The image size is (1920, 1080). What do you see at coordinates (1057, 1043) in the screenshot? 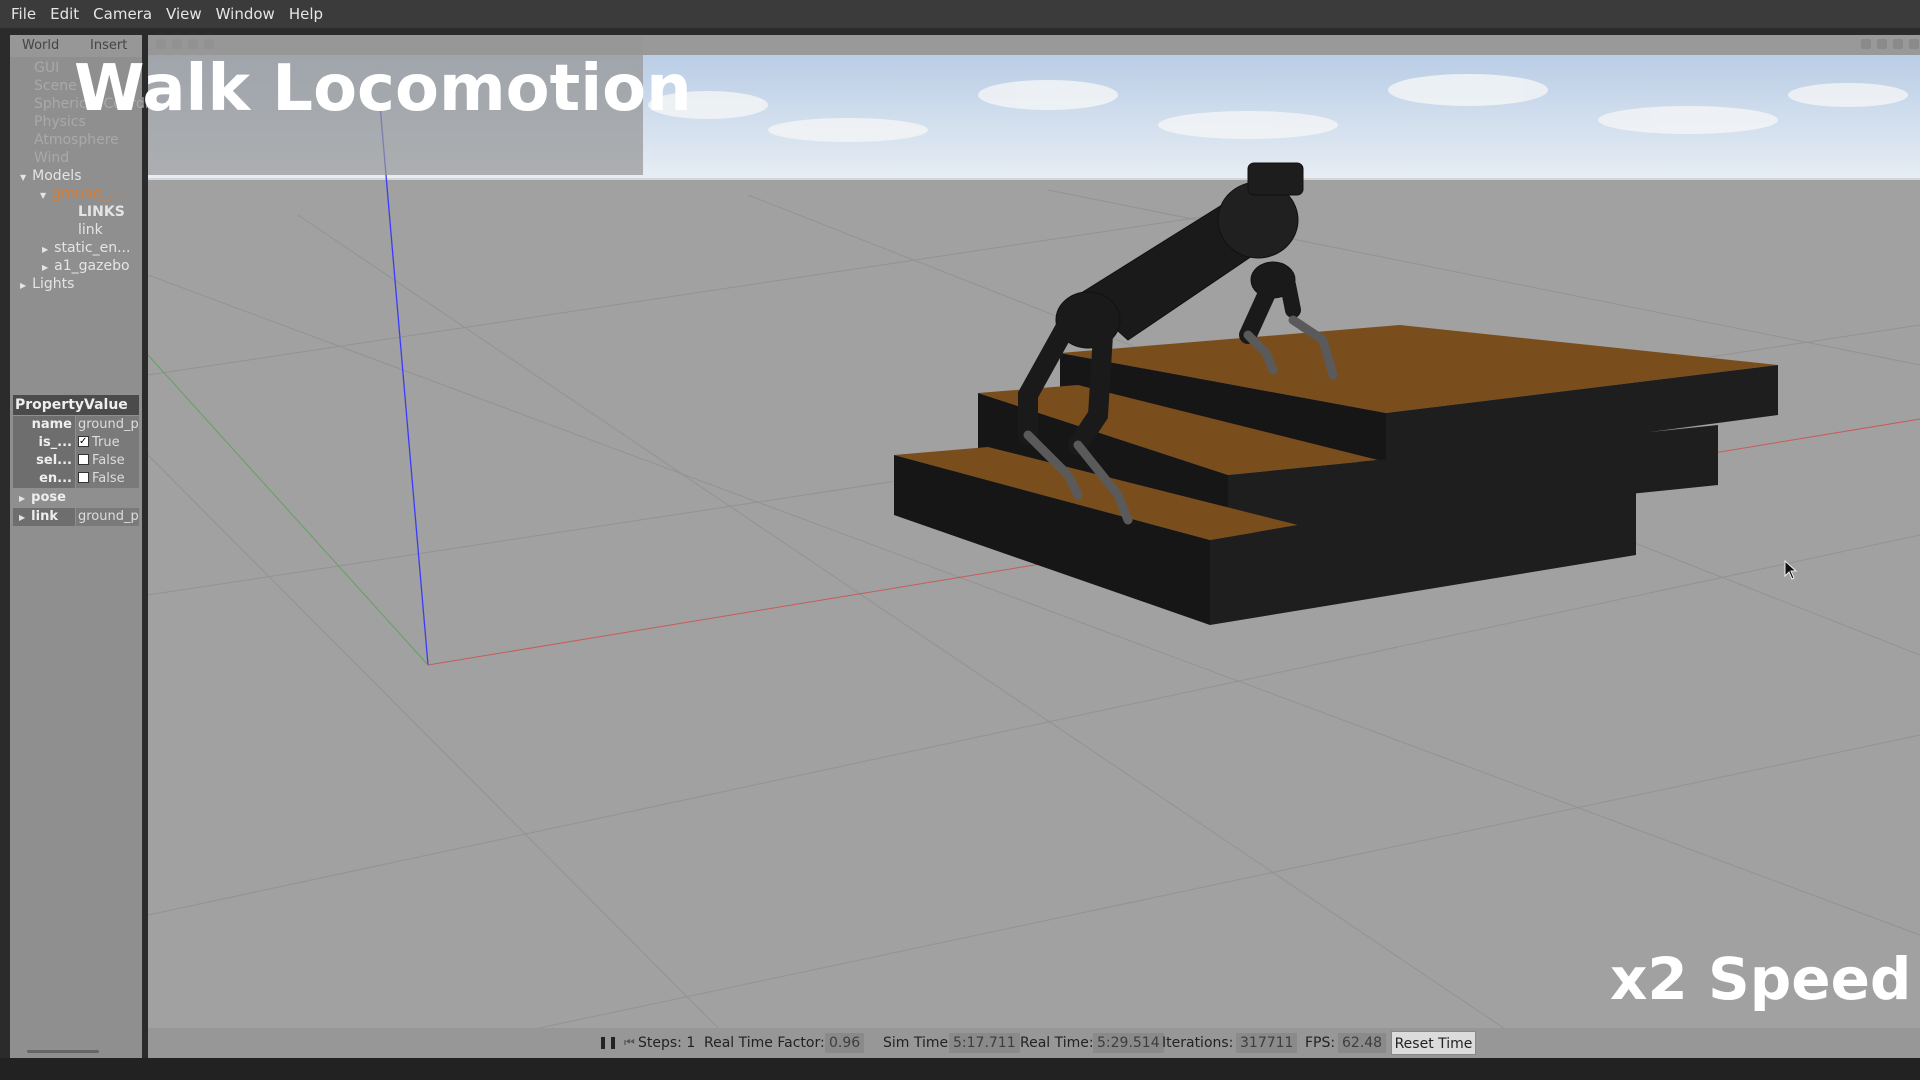
I see `real-time-label: Real Time:` at bounding box center [1057, 1043].